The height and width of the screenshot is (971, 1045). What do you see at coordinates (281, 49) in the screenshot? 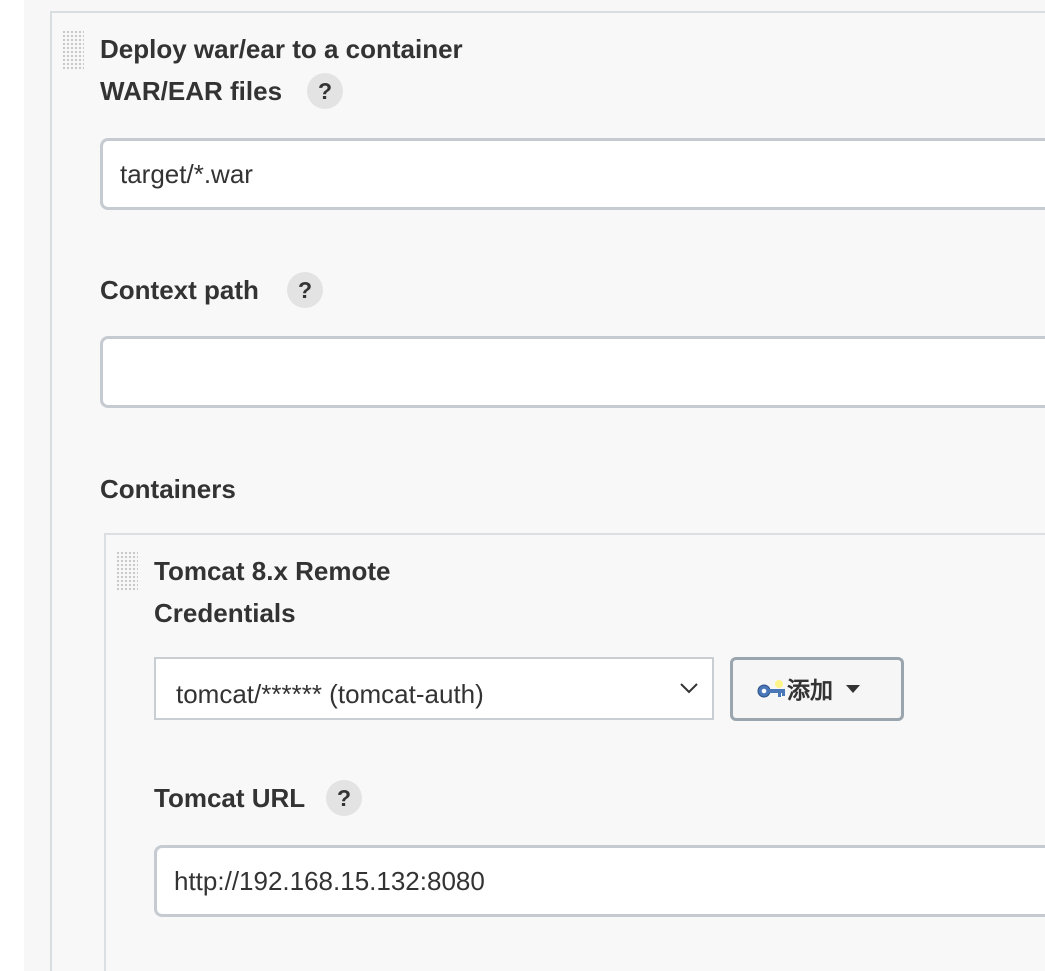
I see `deploy-step-title: Deploy war/ear to a container` at bounding box center [281, 49].